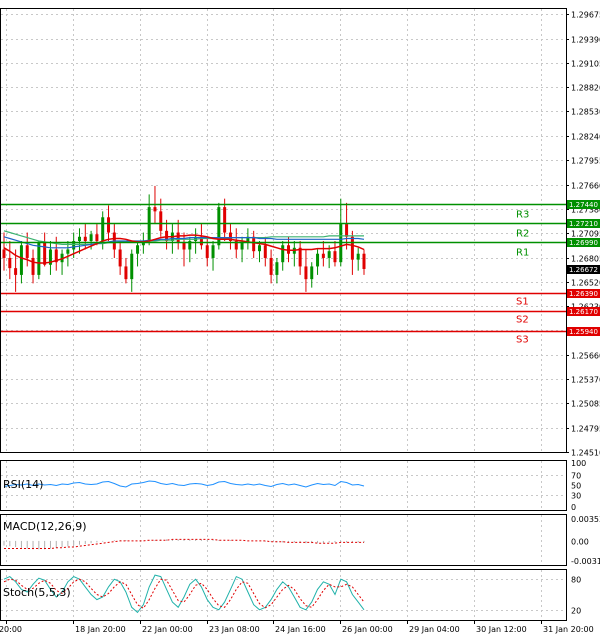 Image resolution: width=600 pixels, height=635 pixels. I want to click on y-tick-label: 1.25660, so click(585, 356).